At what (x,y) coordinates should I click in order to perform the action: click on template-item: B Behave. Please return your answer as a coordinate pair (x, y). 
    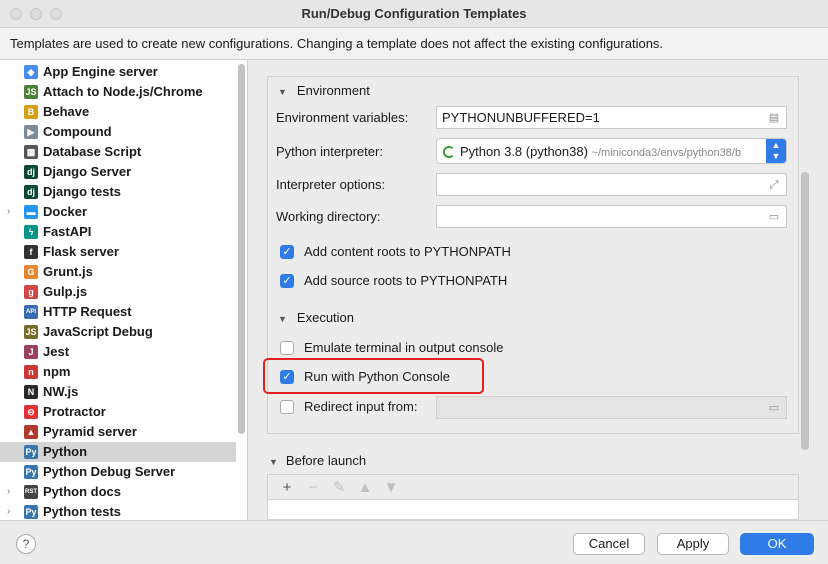
    Looking at the image, I should click on (118, 112).